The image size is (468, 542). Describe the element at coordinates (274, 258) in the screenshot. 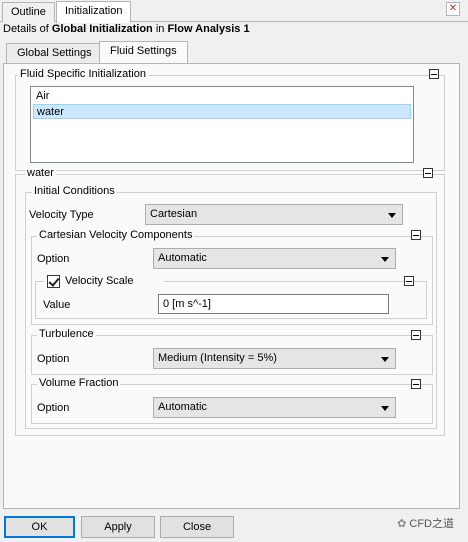

I see `cartesian-option-select: Automatic` at that location.